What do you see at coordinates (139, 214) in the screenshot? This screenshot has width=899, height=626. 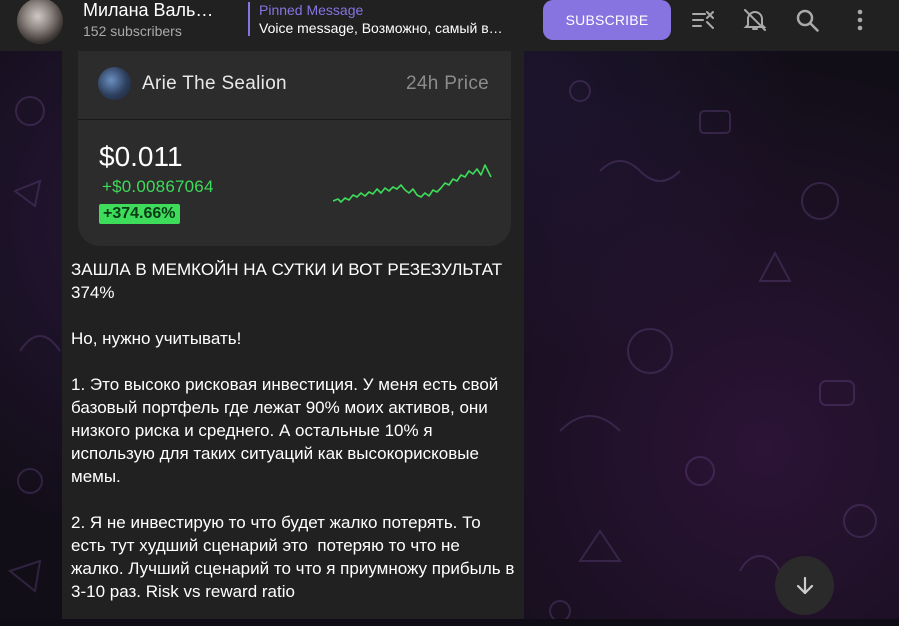 I see `percent-change-badge: +374.66%` at bounding box center [139, 214].